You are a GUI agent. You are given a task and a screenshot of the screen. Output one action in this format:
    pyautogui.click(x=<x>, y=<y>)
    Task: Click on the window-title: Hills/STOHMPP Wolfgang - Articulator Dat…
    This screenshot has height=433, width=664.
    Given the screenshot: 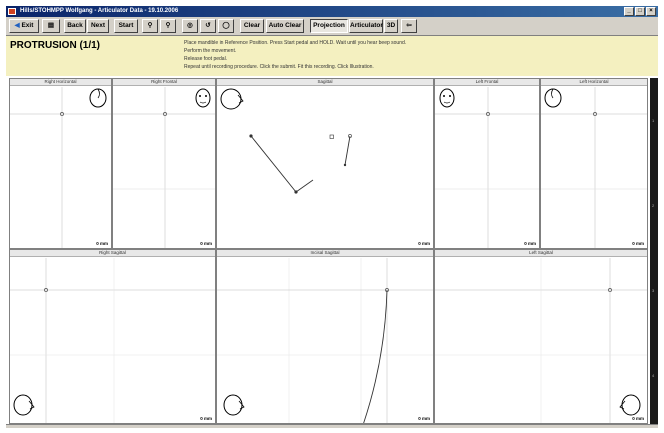 What is the action you would take?
    pyautogui.click(x=99, y=11)
    